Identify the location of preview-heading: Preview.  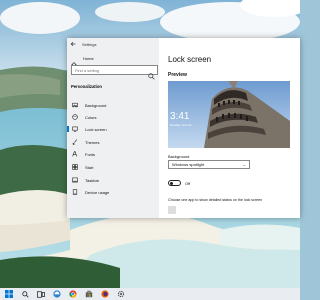
(177, 75).